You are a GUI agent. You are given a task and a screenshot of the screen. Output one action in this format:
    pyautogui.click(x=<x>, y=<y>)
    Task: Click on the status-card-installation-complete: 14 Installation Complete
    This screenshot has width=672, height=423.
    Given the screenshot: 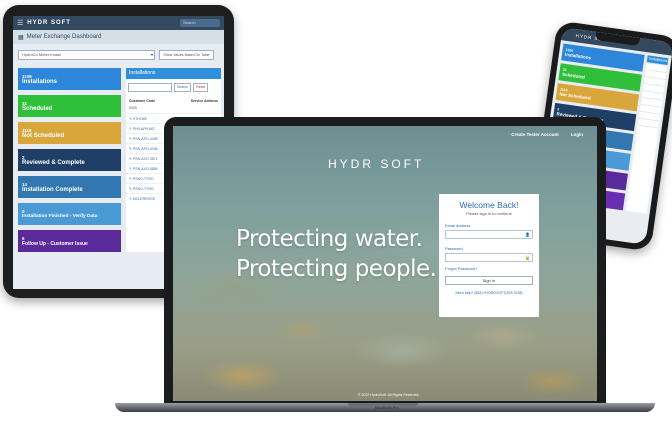 What is the action you would take?
    pyautogui.click(x=69, y=187)
    